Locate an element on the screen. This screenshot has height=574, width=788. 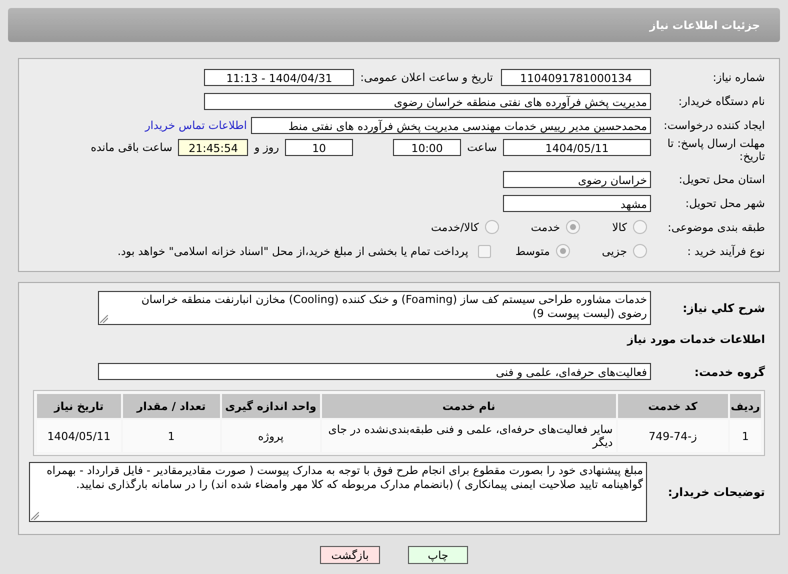
value-field: 10:00 is located at coordinates (427, 147).